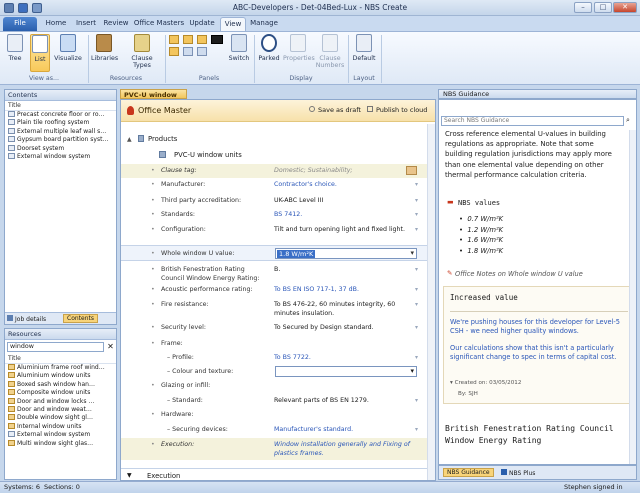  Describe the element at coordinates (518, 473) in the screenshot. I see `tab-nbs-plus: NBS Plus` at that location.